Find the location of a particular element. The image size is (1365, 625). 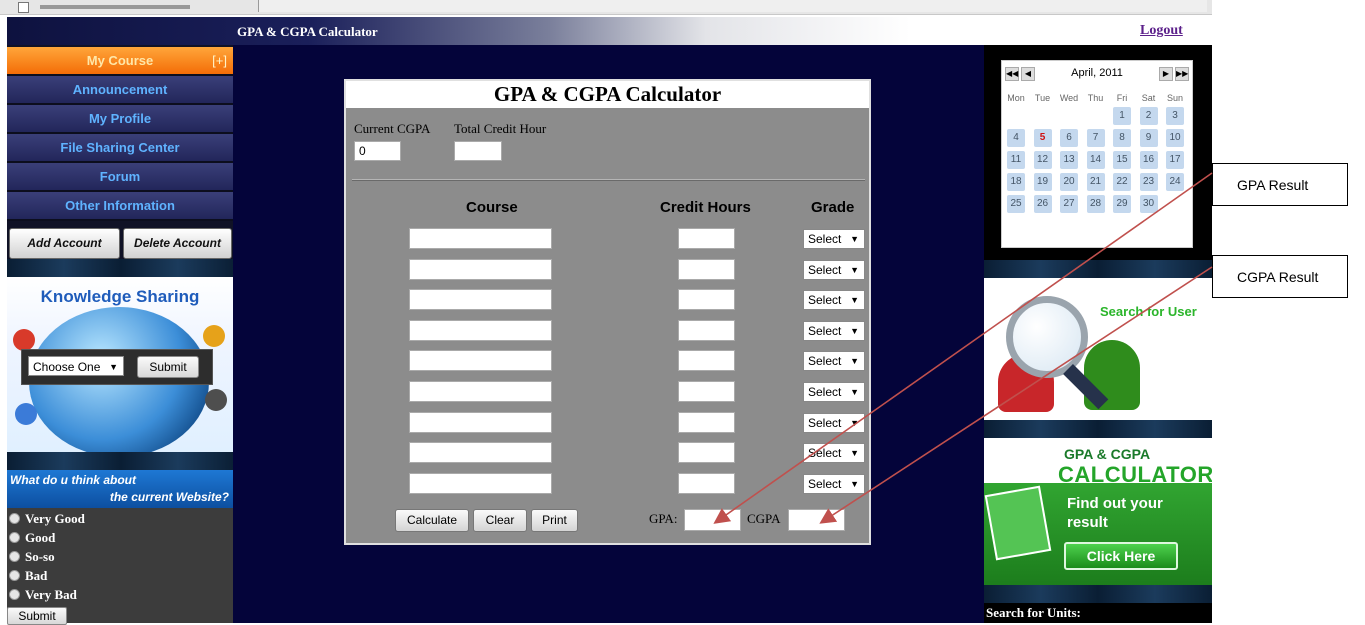

search-units-label: Search for Units: is located at coordinates (1033, 612).